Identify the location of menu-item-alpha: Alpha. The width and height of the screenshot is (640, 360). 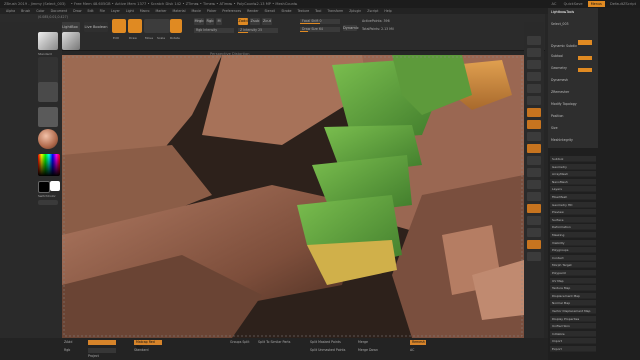
(10, 11).